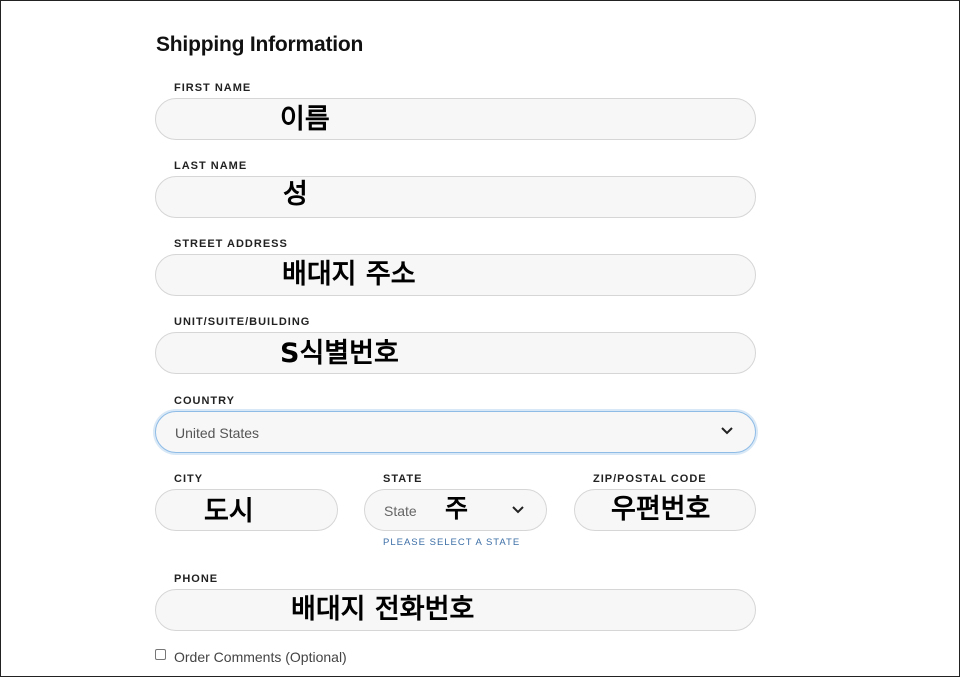  Describe the element at coordinates (160, 654) in the screenshot. I see `order-comments-checkbox` at that location.